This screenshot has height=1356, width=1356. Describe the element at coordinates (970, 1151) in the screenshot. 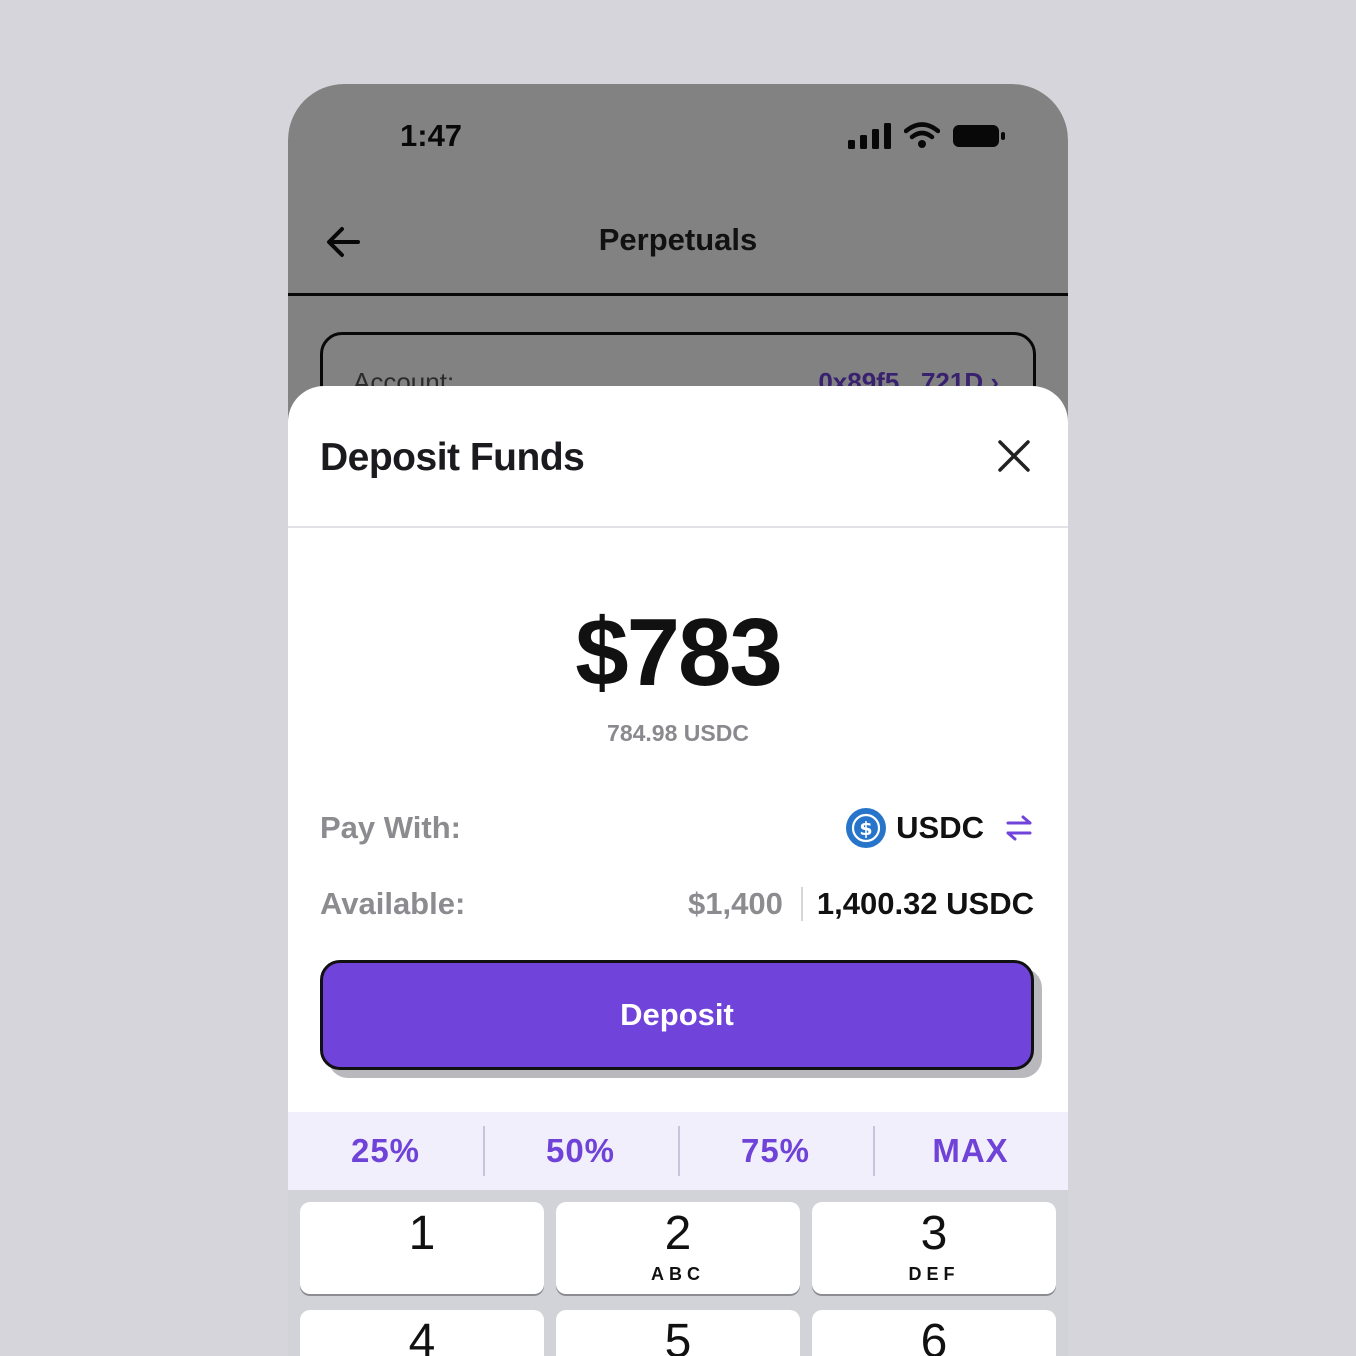

I see `max-button: MAX` at that location.